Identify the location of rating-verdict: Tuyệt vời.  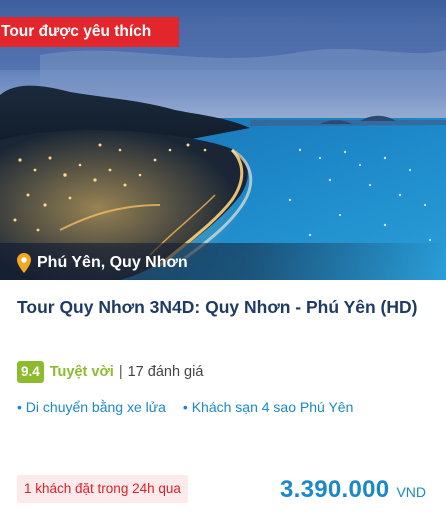
(81, 372).